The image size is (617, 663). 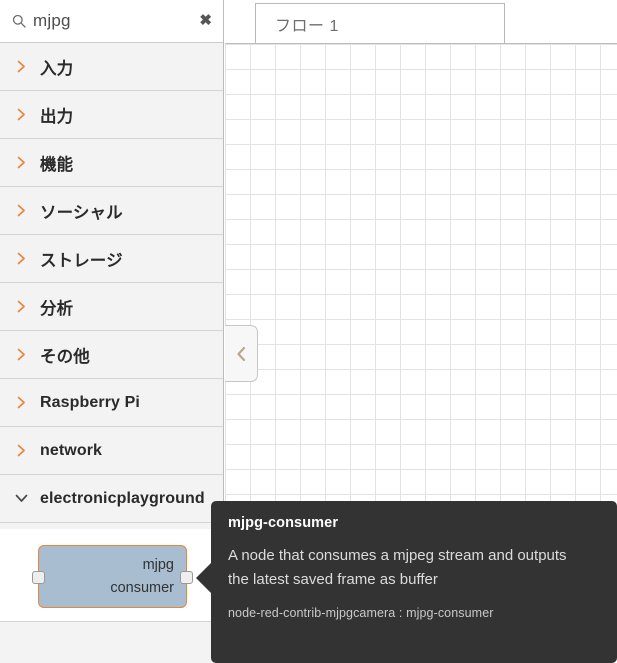 What do you see at coordinates (81, 260) in the screenshot?
I see `palette-category-label: ストレージ` at bounding box center [81, 260].